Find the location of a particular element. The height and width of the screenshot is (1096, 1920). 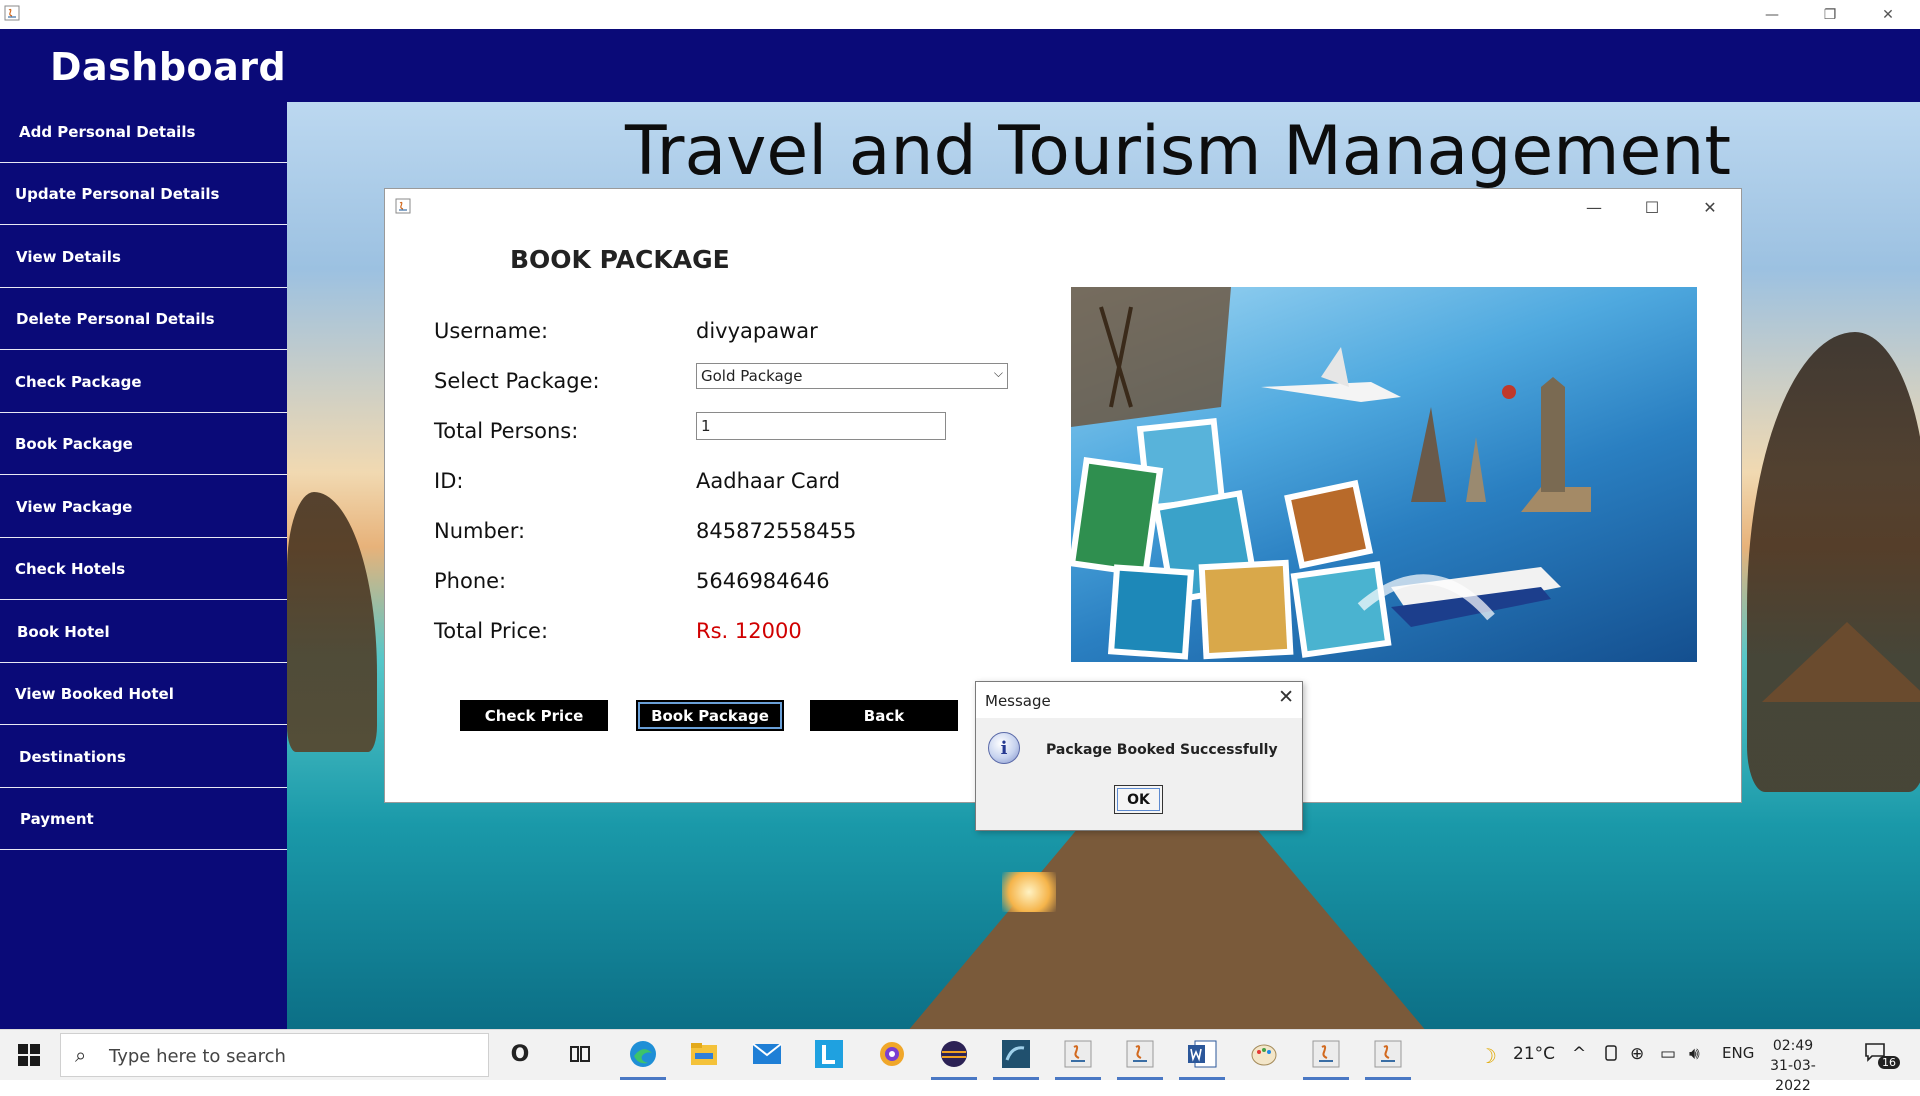

id-value: Aadhaar Card is located at coordinates (768, 481).